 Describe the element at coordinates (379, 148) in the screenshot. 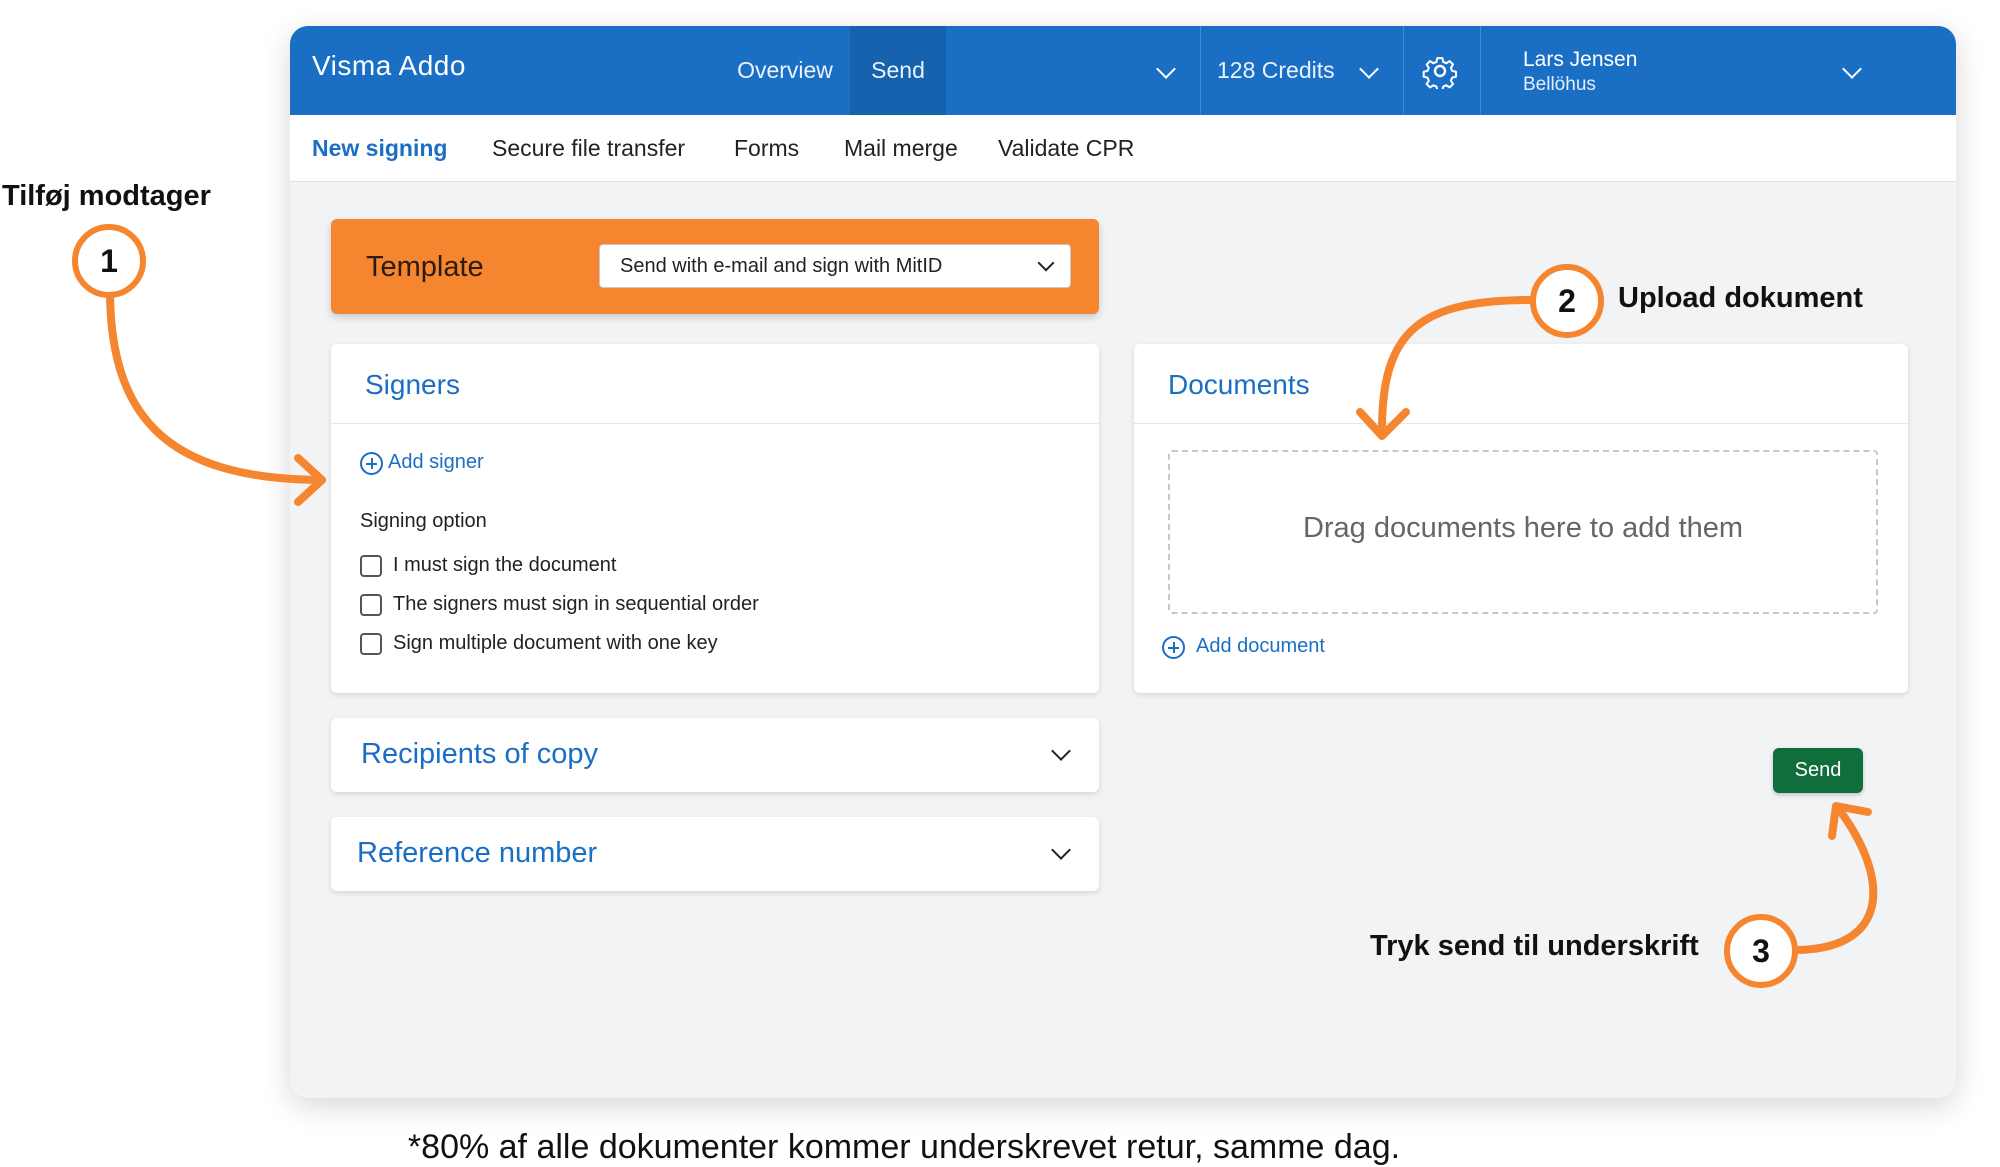

I see `subnav-new-signing: New signing` at that location.